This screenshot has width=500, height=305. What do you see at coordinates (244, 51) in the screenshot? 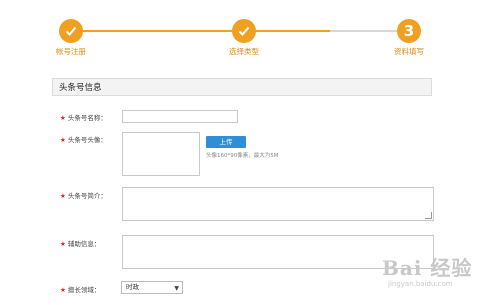
I see `step-2-label: 选择类型` at bounding box center [244, 51].